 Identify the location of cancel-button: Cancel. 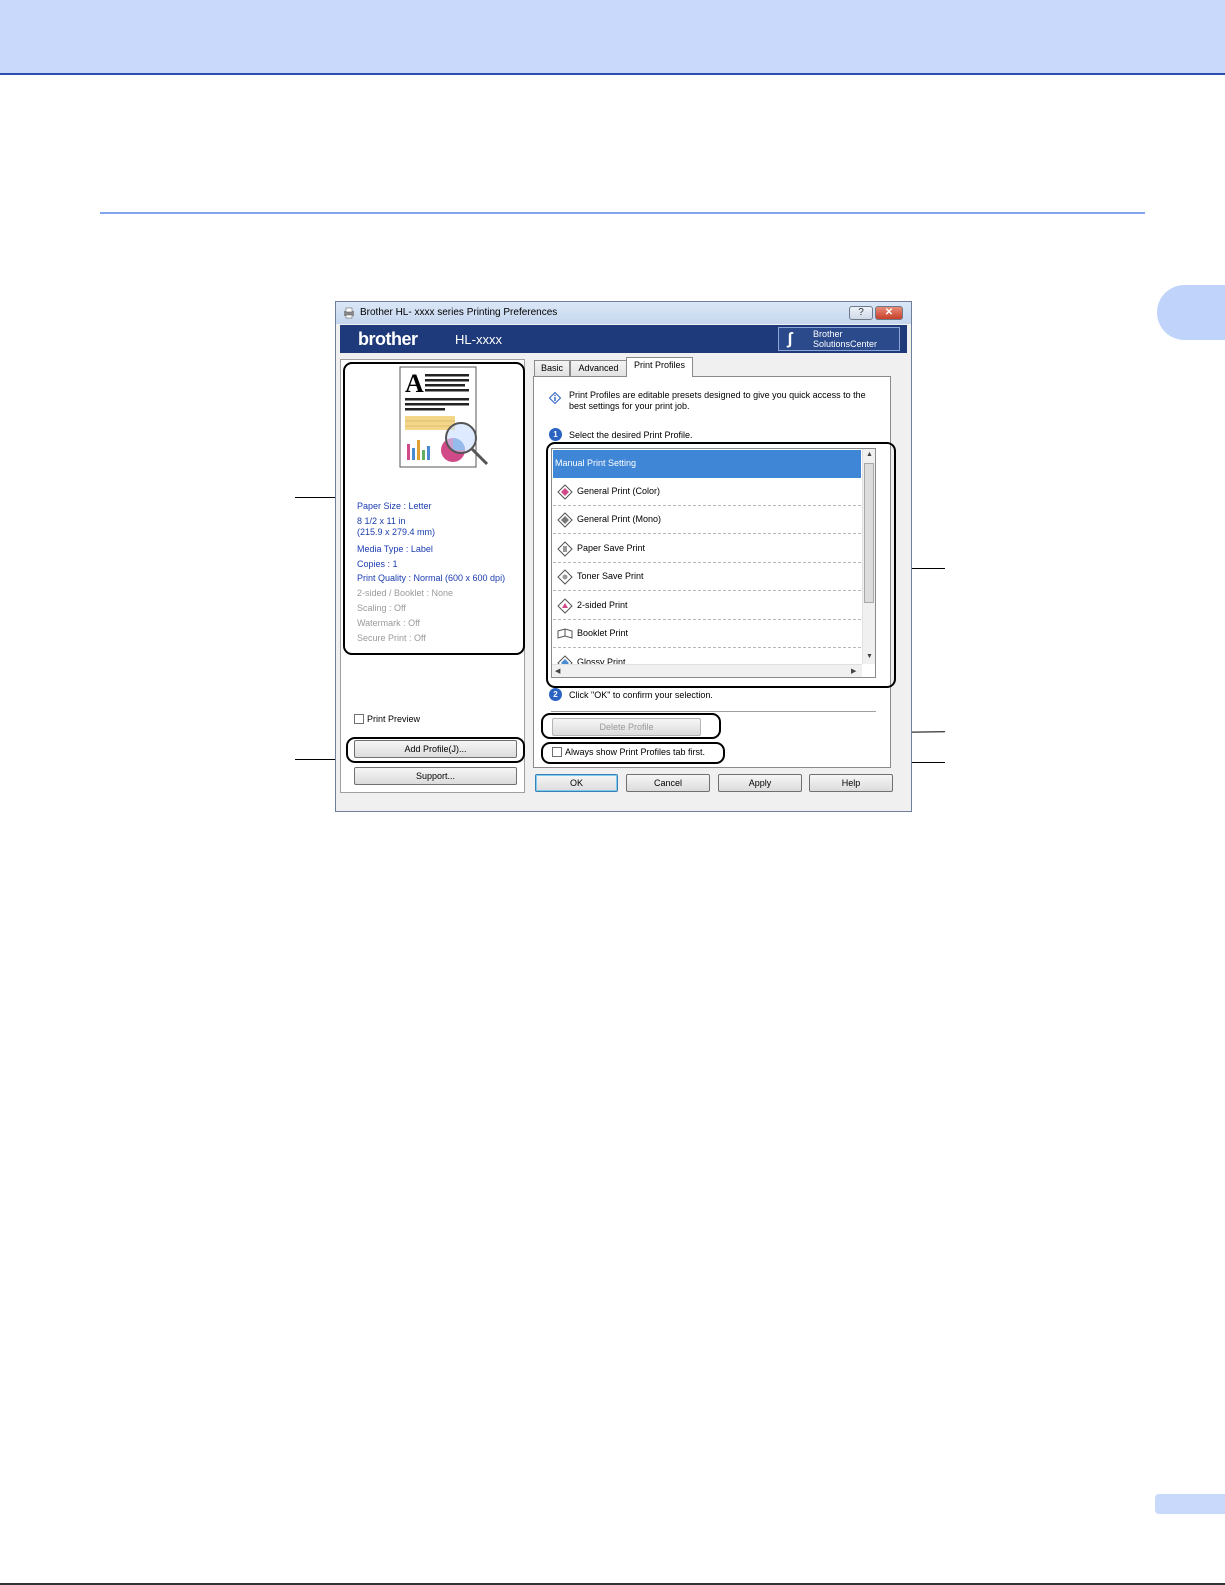
(668, 783).